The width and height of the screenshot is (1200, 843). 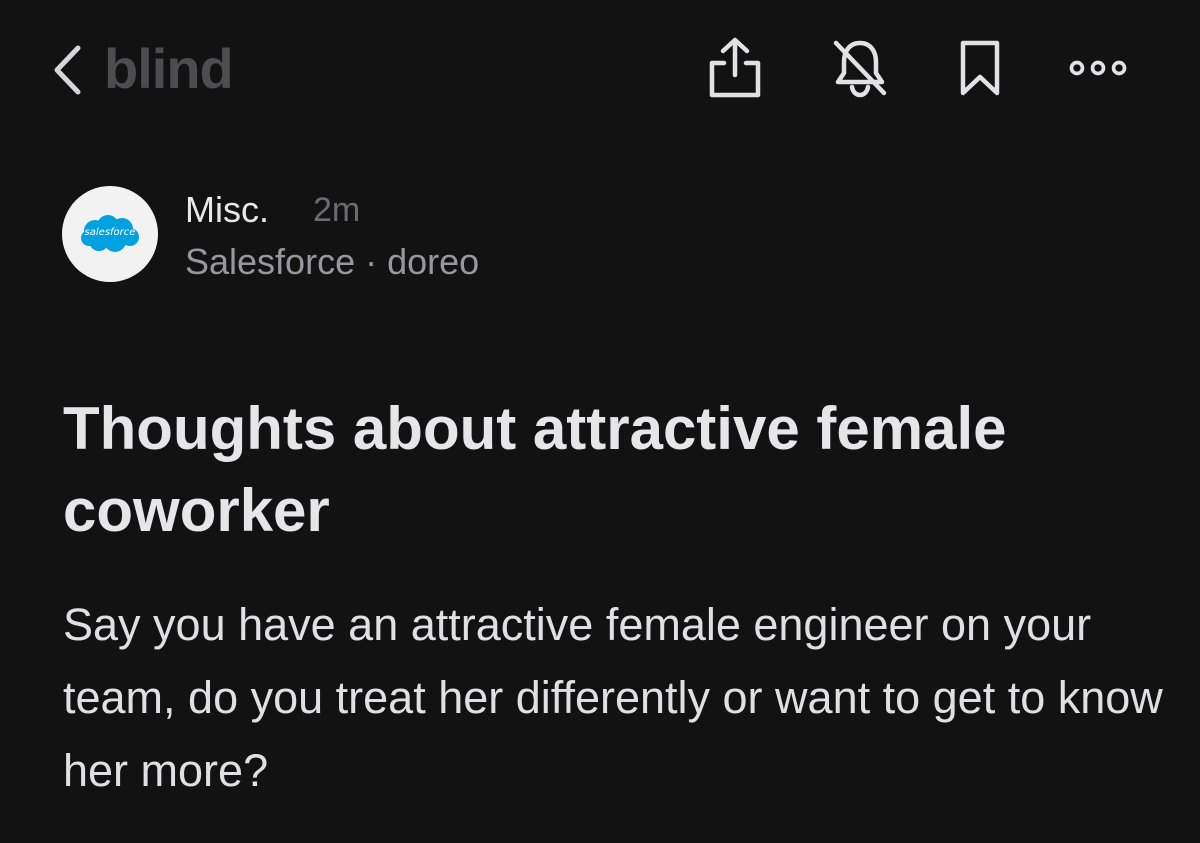 I want to click on back-button, so click(x=67, y=70).